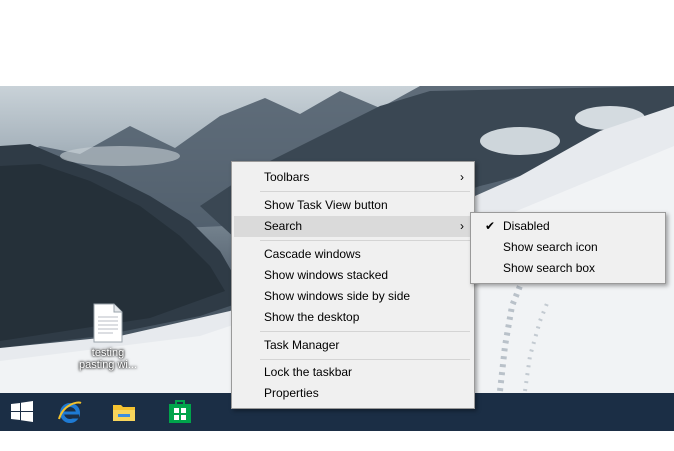 The image size is (674, 451). I want to click on menu-item-show-windows-side-by-side: Show windows side by side, so click(353, 296).